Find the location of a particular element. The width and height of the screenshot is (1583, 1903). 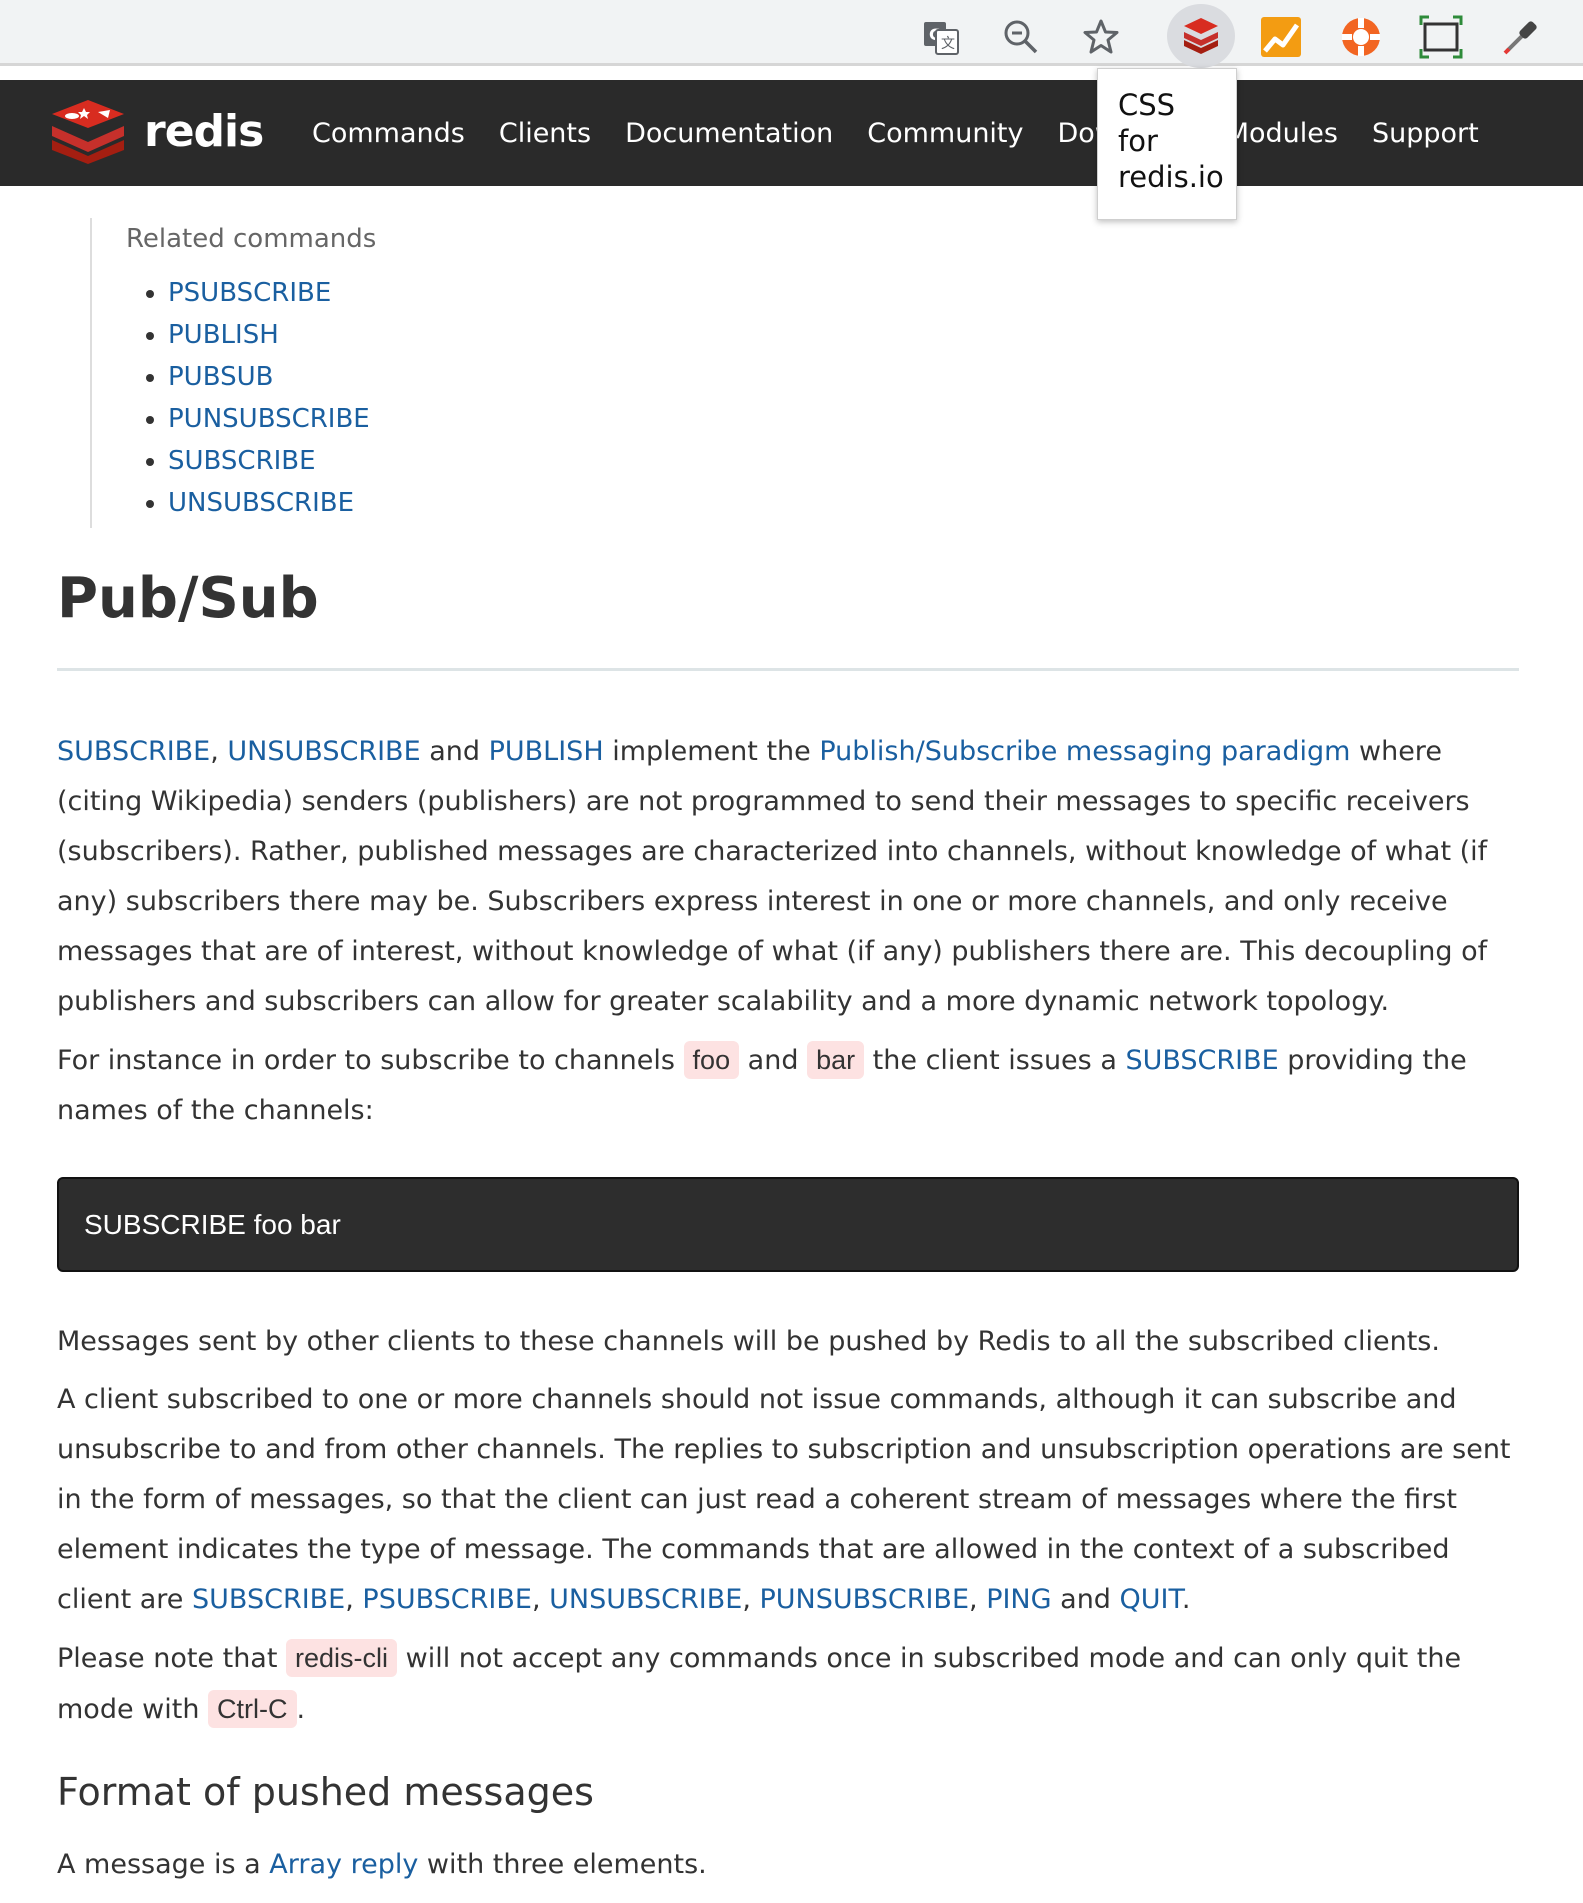

redis-logo: redis is located at coordinates (157, 131).